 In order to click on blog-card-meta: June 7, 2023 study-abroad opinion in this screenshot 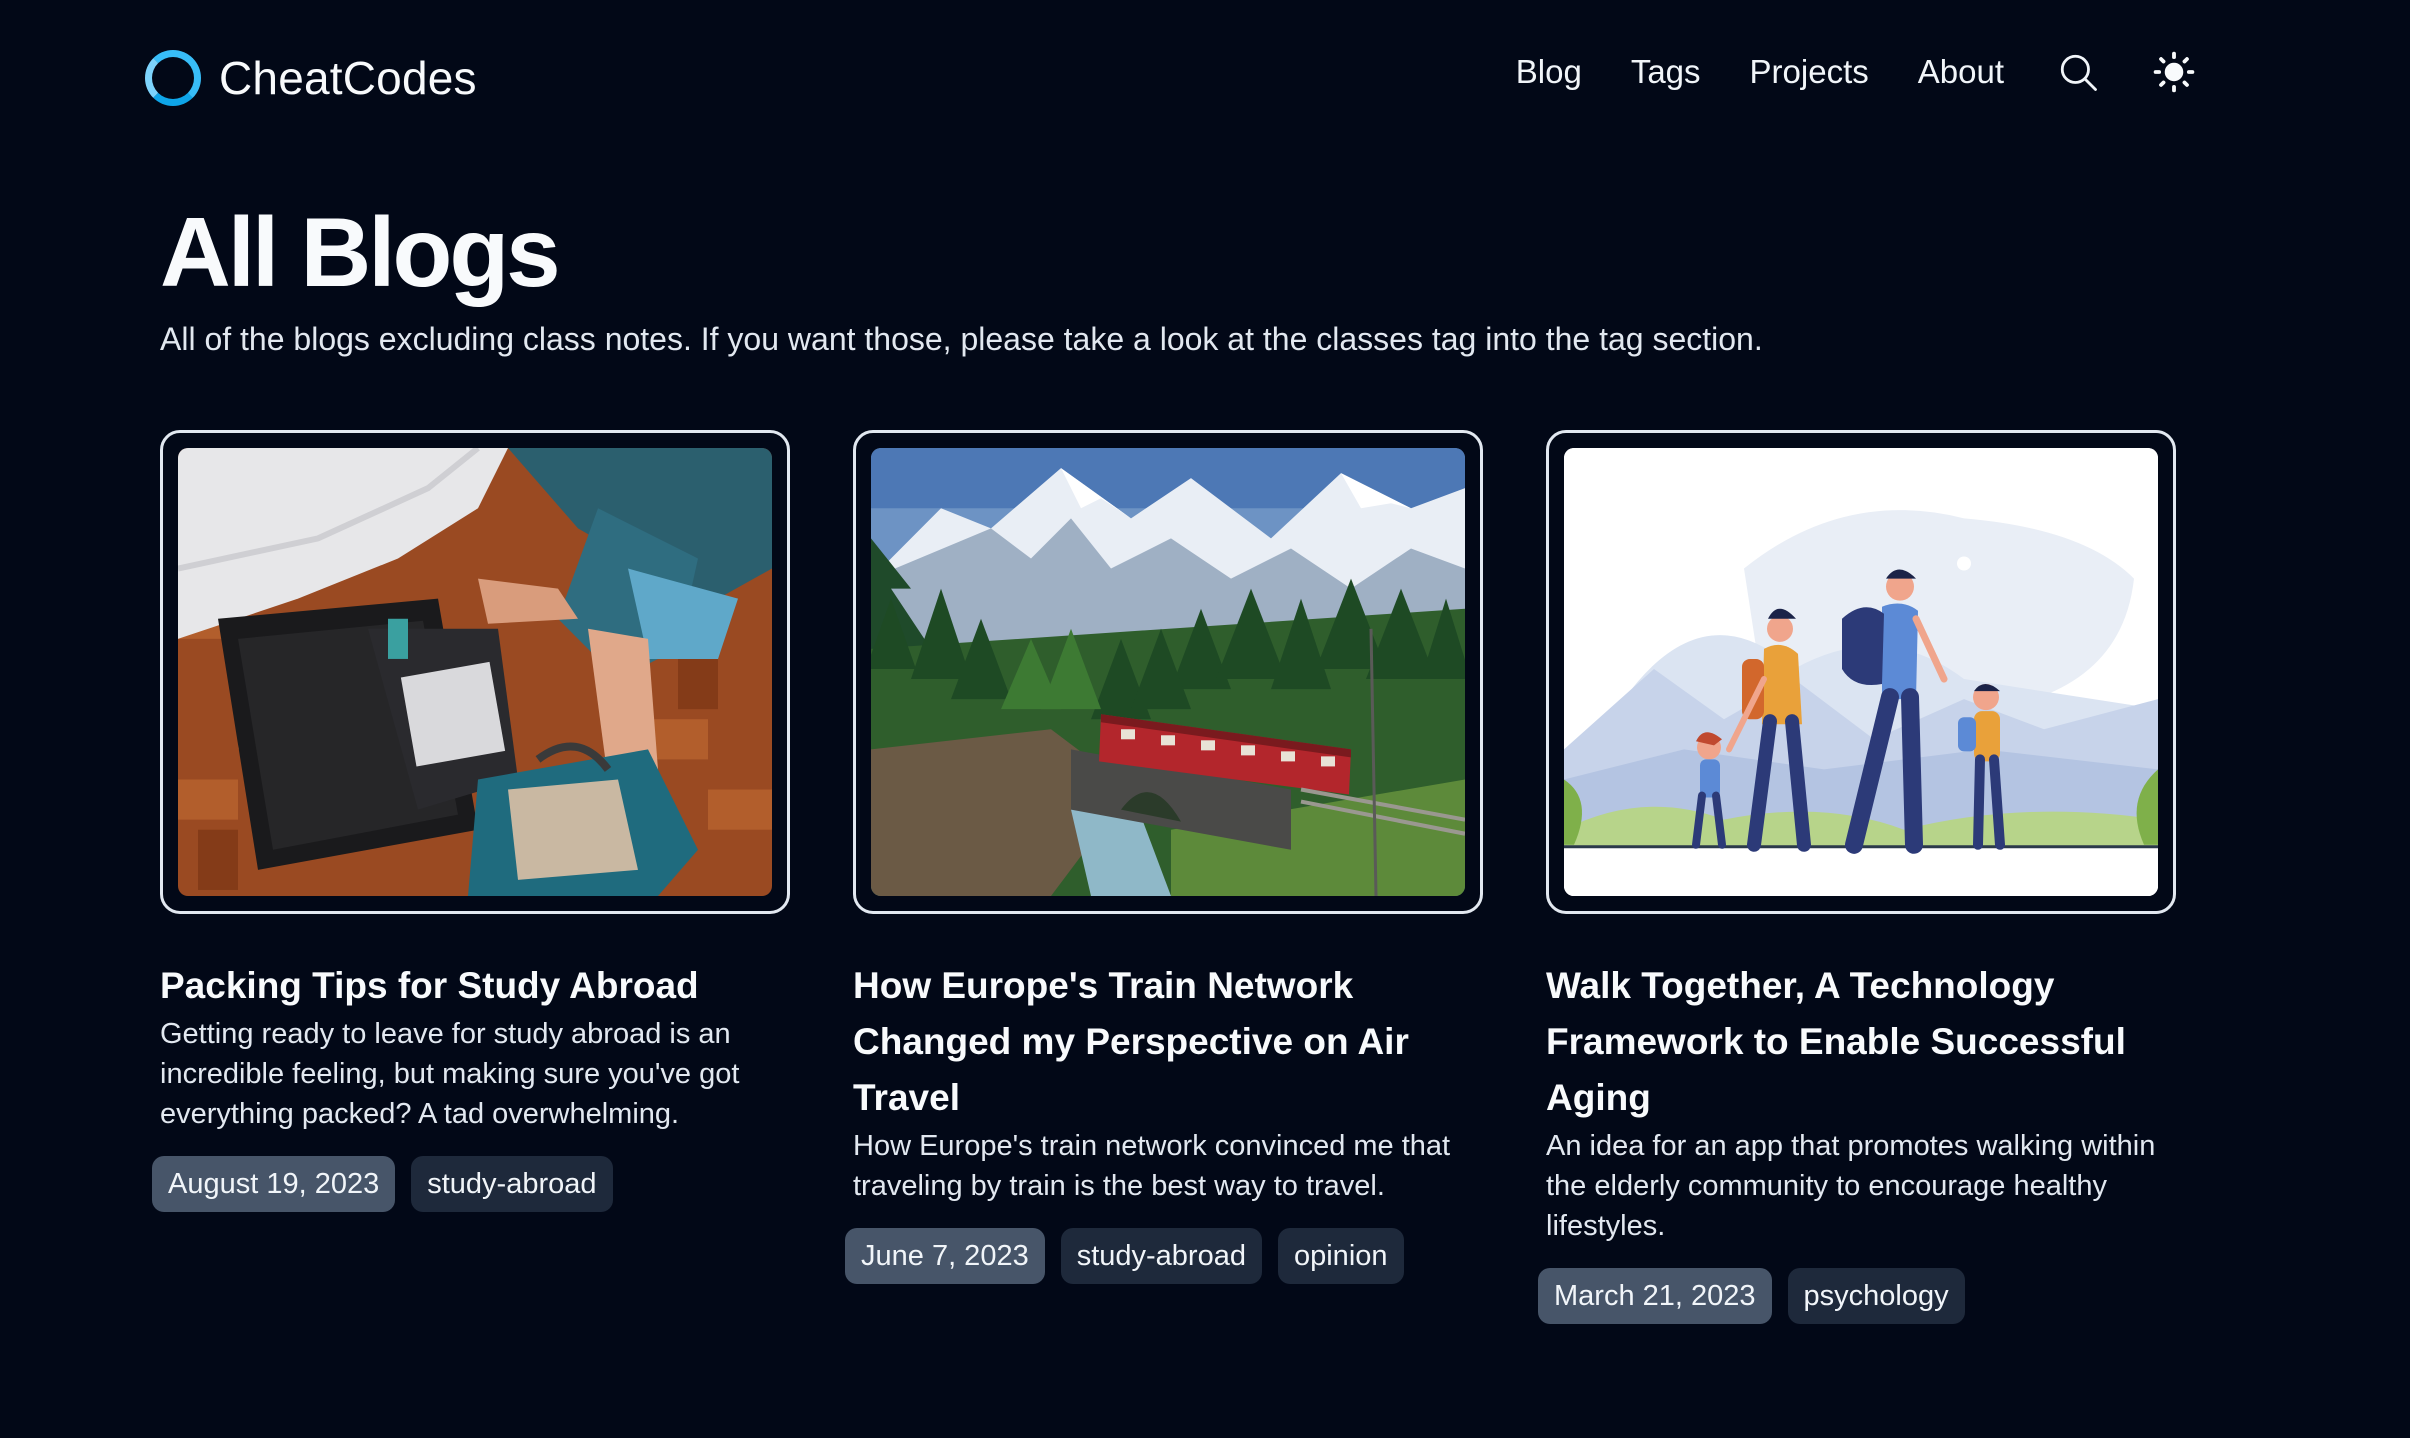, I will do `click(1164, 1256)`.